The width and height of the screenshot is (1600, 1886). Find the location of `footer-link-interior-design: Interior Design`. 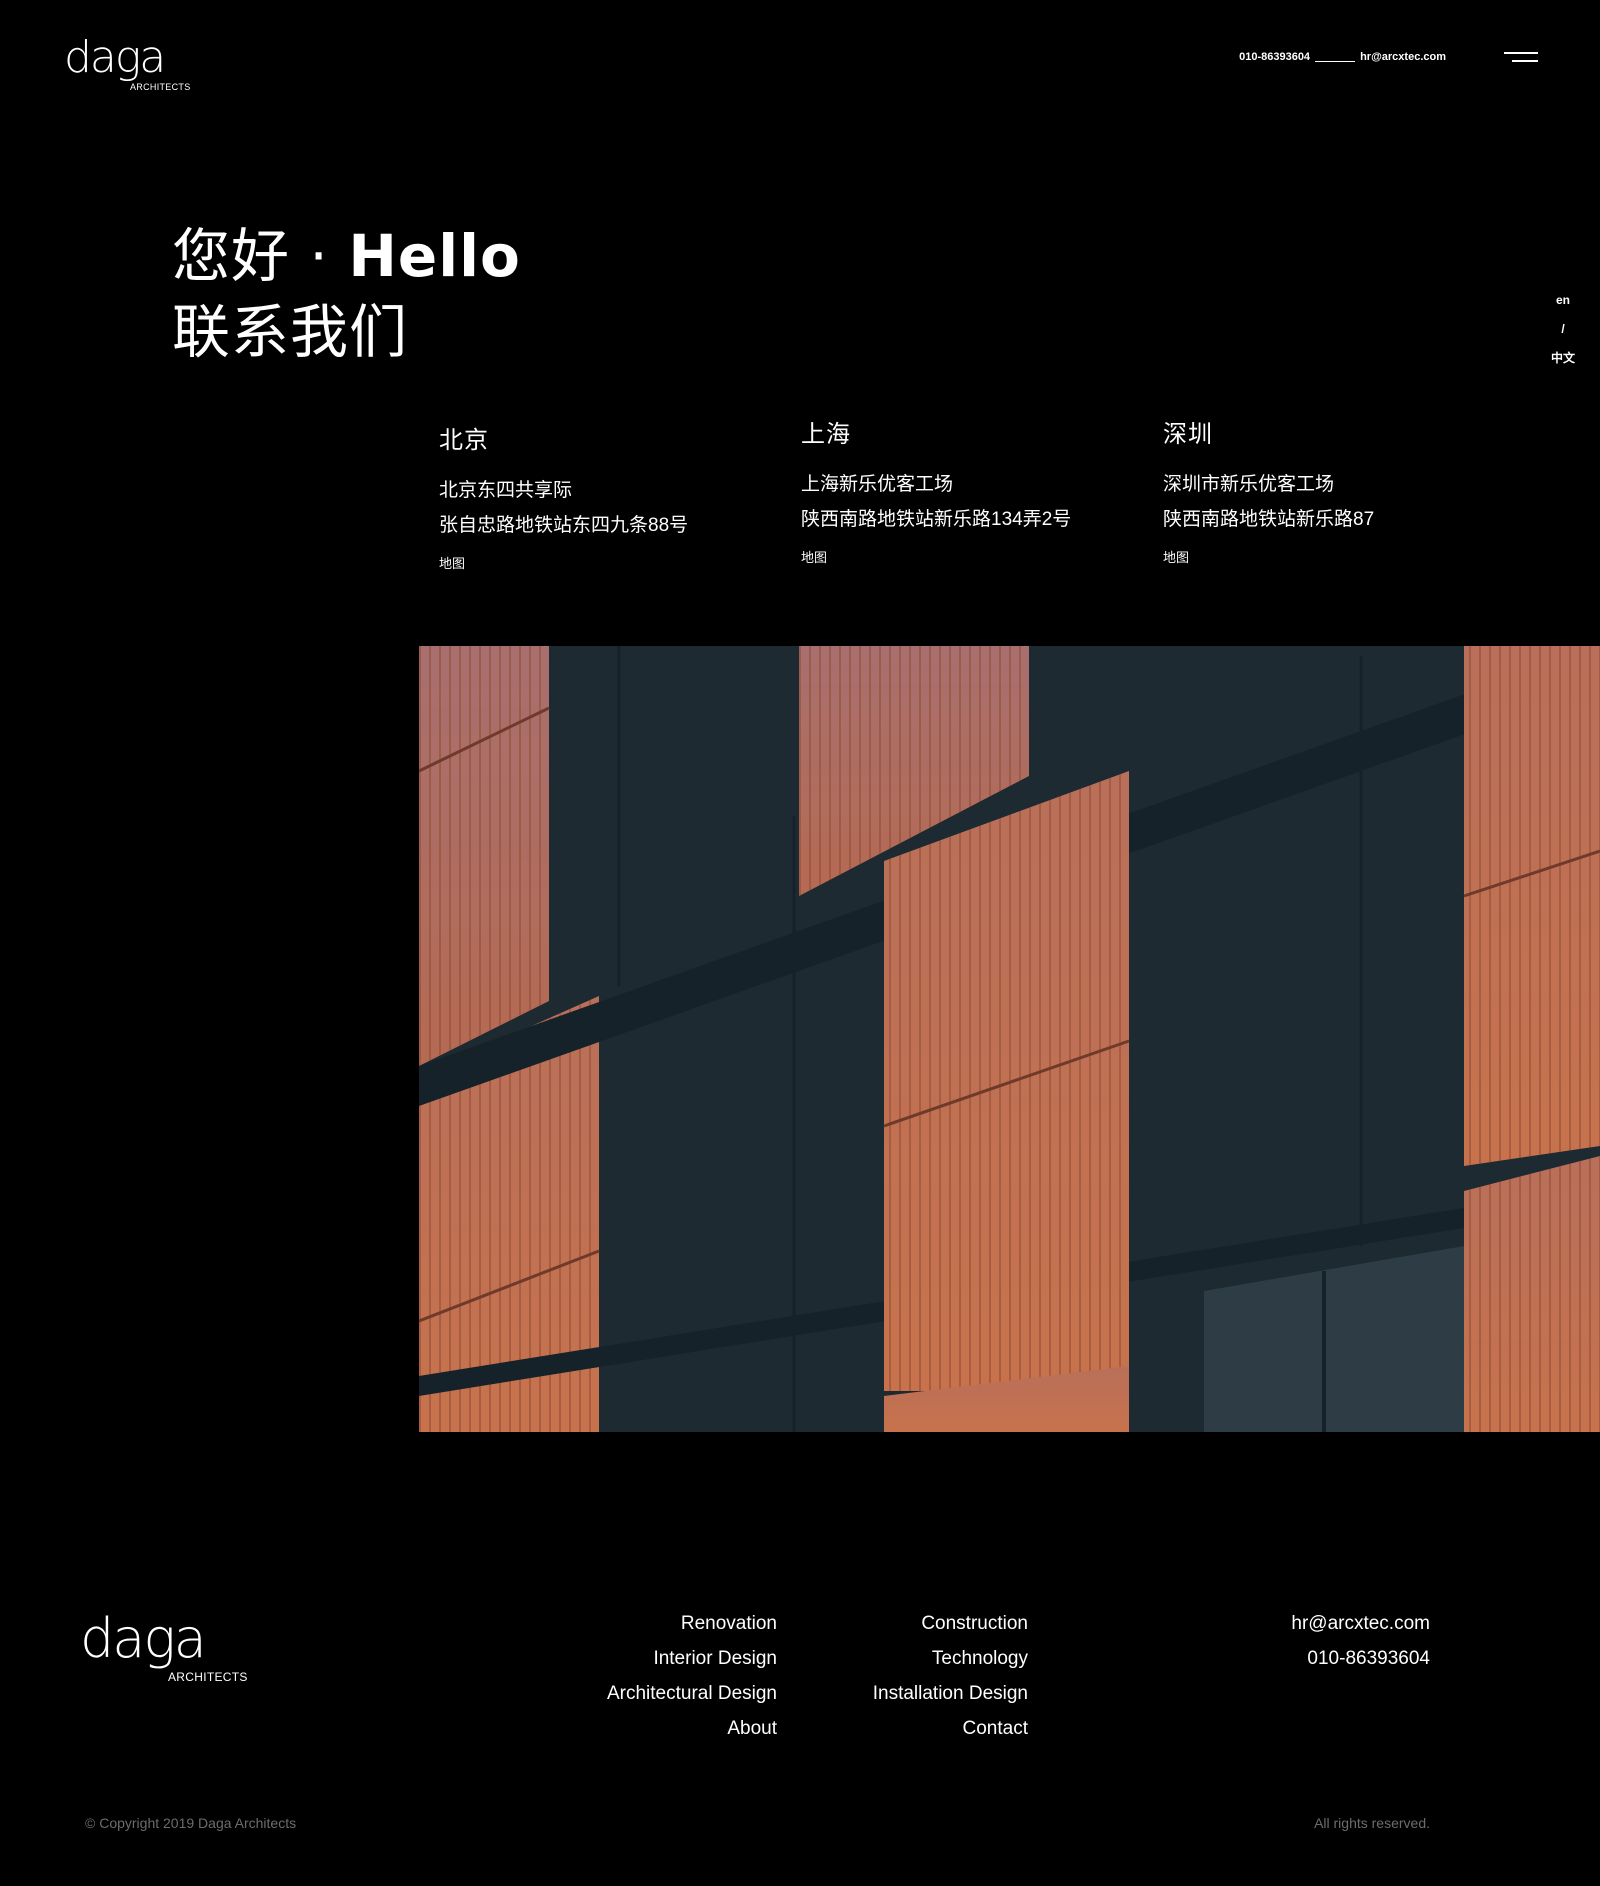

footer-link-interior-design: Interior Design is located at coordinates (692, 1658).